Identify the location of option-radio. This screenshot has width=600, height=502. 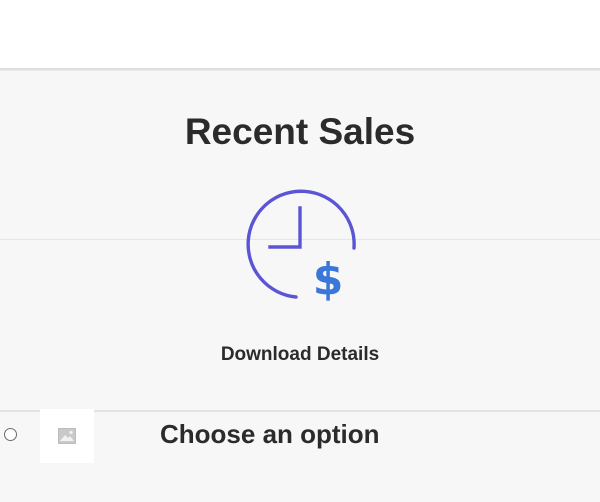
(10, 434).